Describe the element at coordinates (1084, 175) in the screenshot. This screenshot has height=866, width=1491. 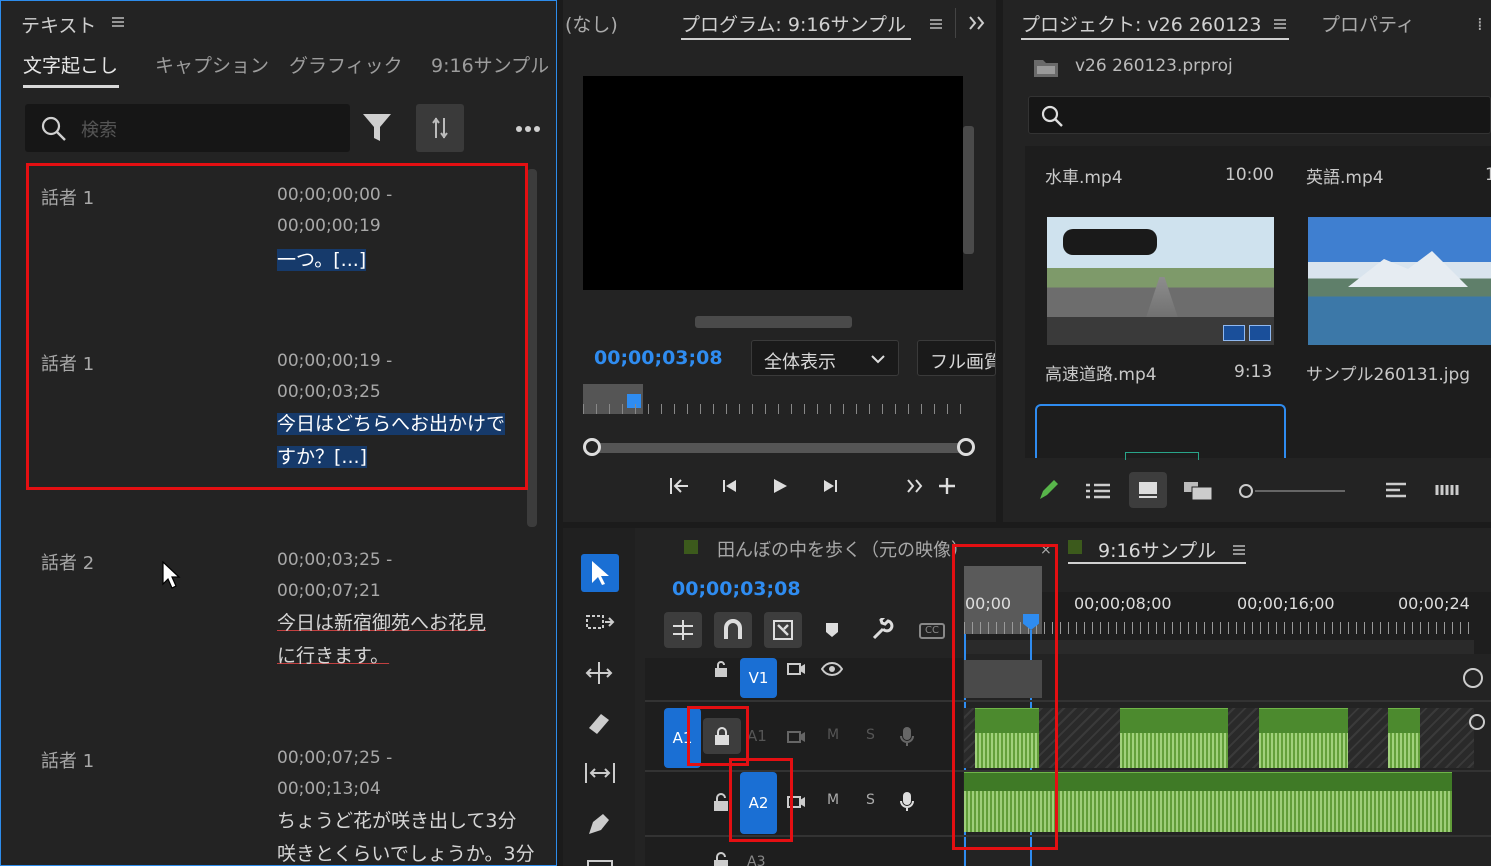
I see `media-name: 水車.mp4` at that location.